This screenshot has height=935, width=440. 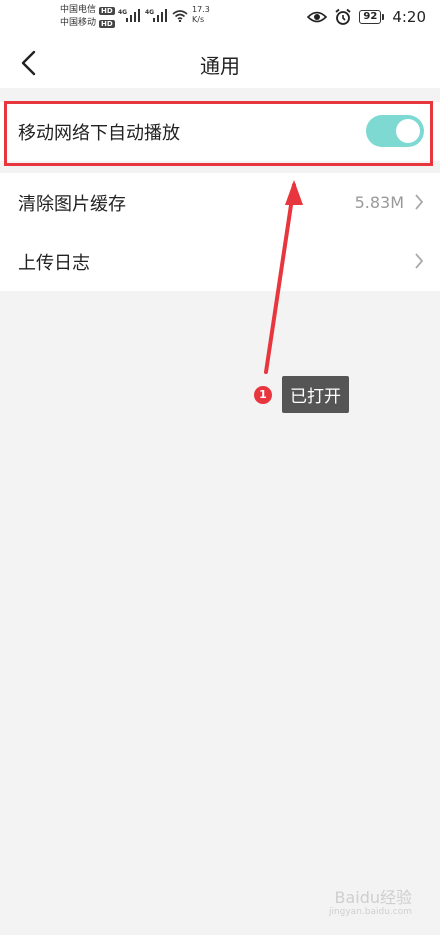 I want to click on setting-upload-log: 上传日志, so click(x=220, y=261).